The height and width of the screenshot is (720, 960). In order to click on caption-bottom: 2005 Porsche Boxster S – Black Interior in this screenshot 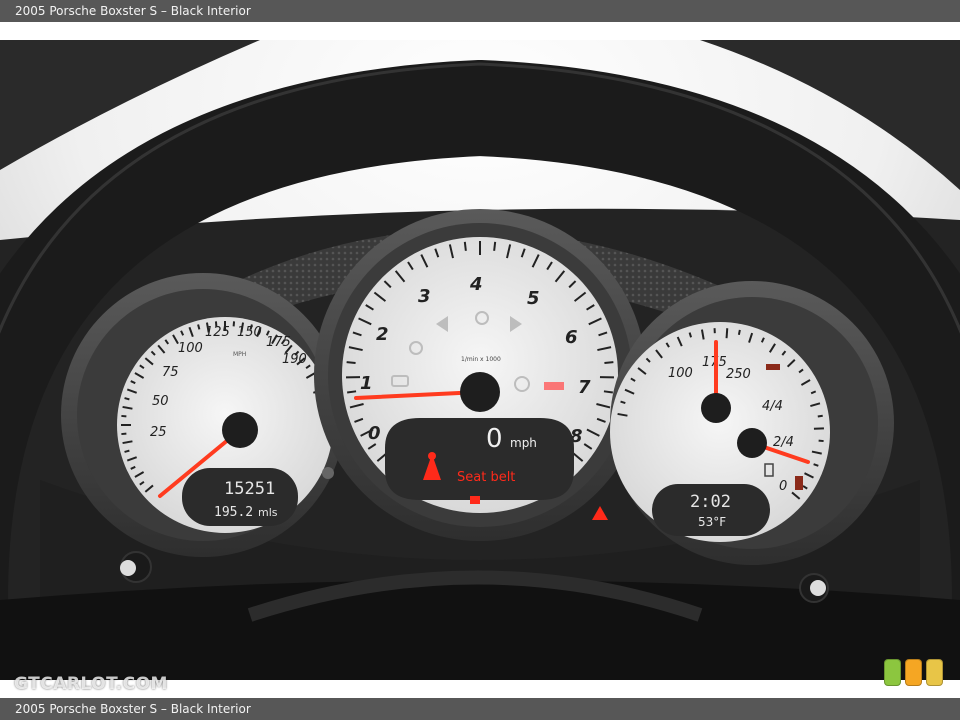, I will do `click(480, 709)`.